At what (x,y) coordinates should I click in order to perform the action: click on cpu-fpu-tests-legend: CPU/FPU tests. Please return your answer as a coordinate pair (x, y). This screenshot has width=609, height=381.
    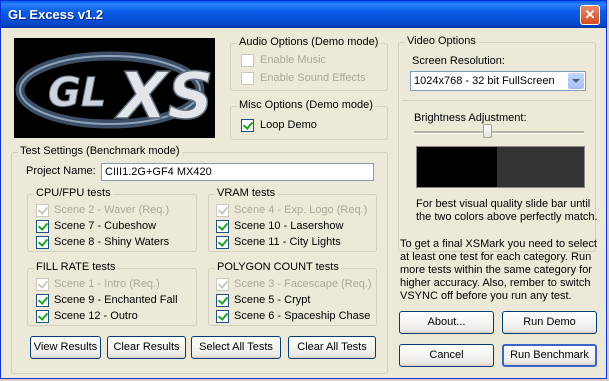
    Looking at the image, I should click on (73, 193).